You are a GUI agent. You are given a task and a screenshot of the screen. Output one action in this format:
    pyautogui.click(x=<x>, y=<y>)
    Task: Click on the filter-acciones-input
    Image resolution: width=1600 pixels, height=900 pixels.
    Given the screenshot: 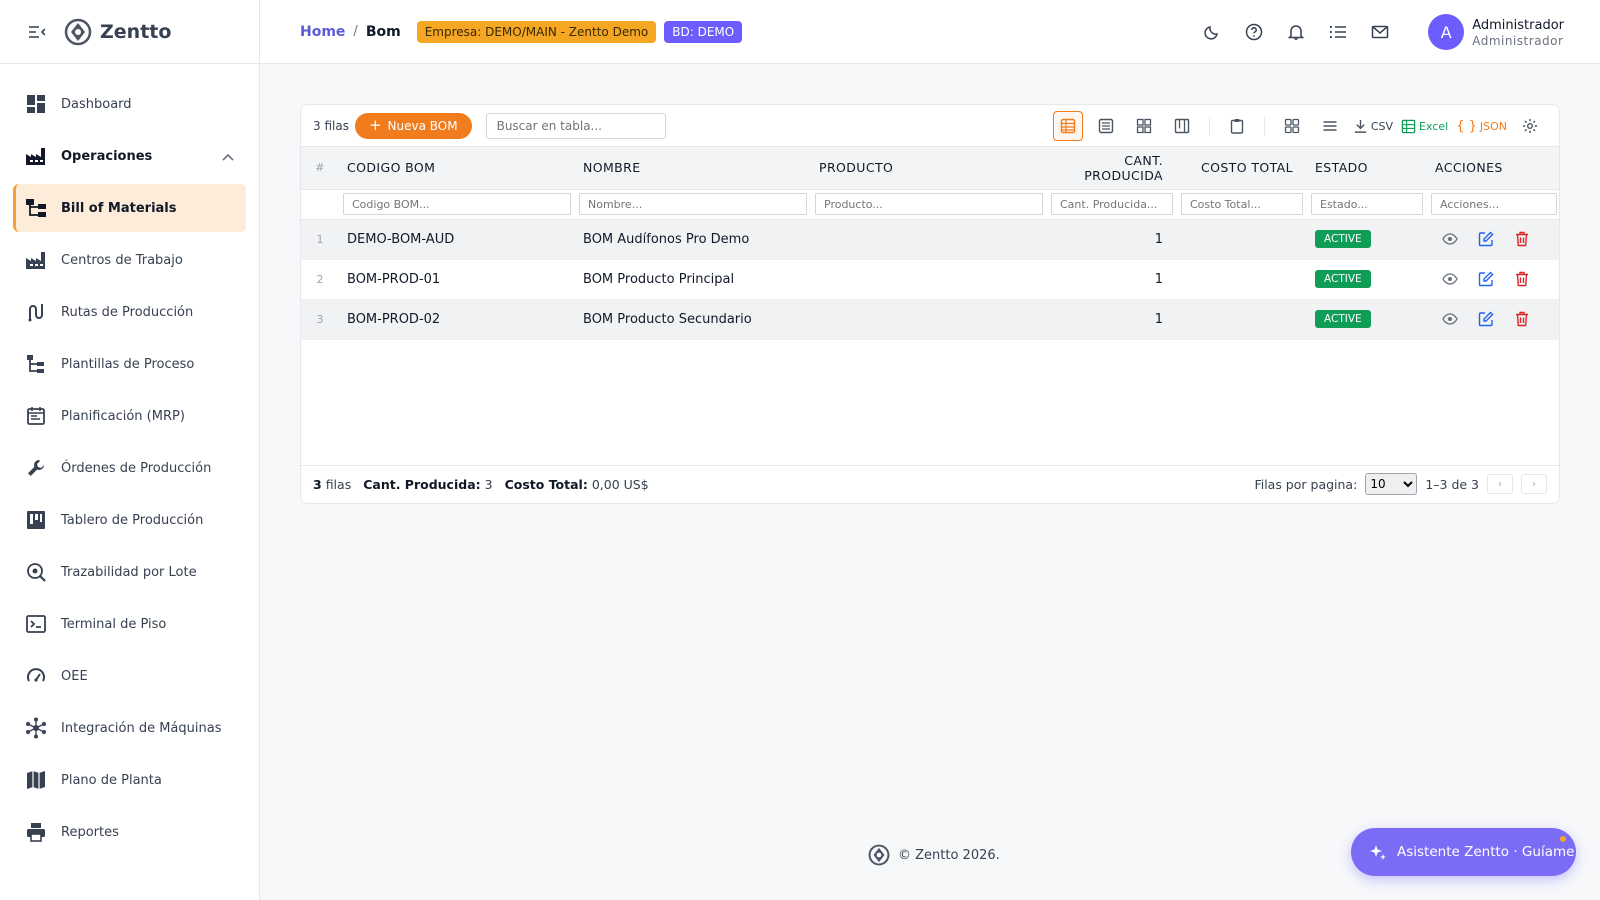 What is the action you would take?
    pyautogui.click(x=1494, y=204)
    